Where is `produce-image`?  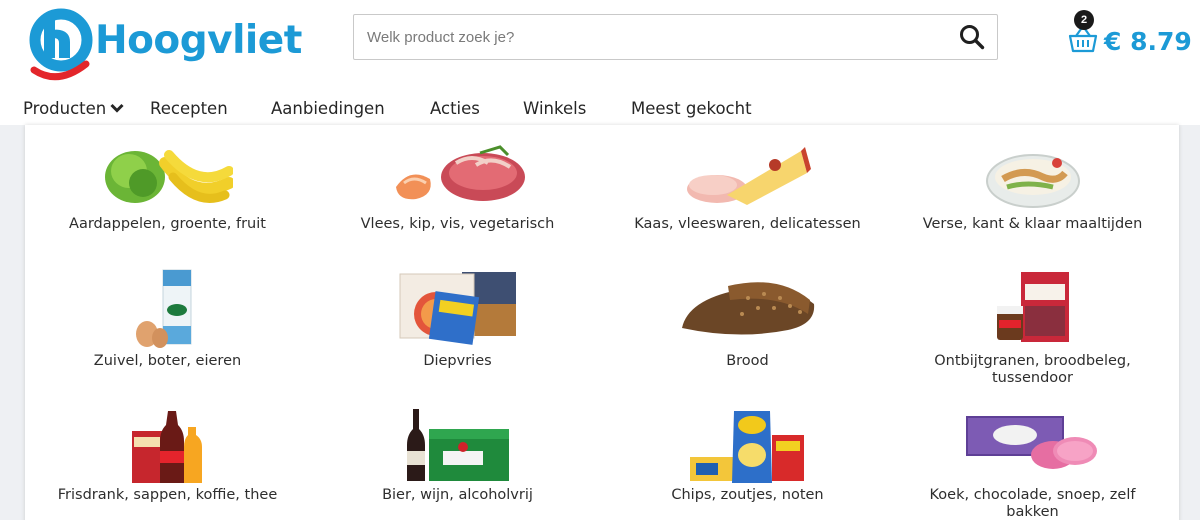 produce-image is located at coordinates (167, 183).